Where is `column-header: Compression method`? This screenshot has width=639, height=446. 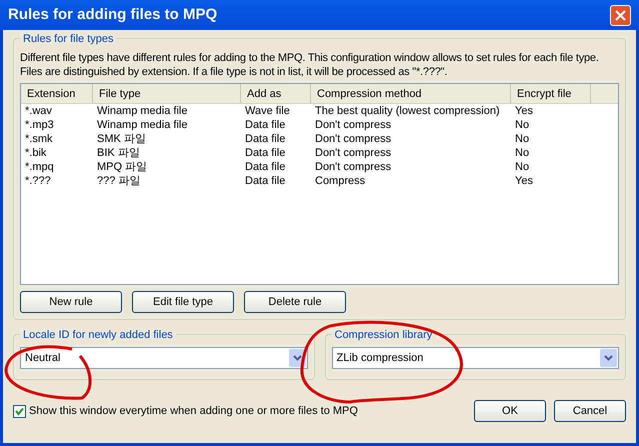
column-header: Compression method is located at coordinates (411, 93).